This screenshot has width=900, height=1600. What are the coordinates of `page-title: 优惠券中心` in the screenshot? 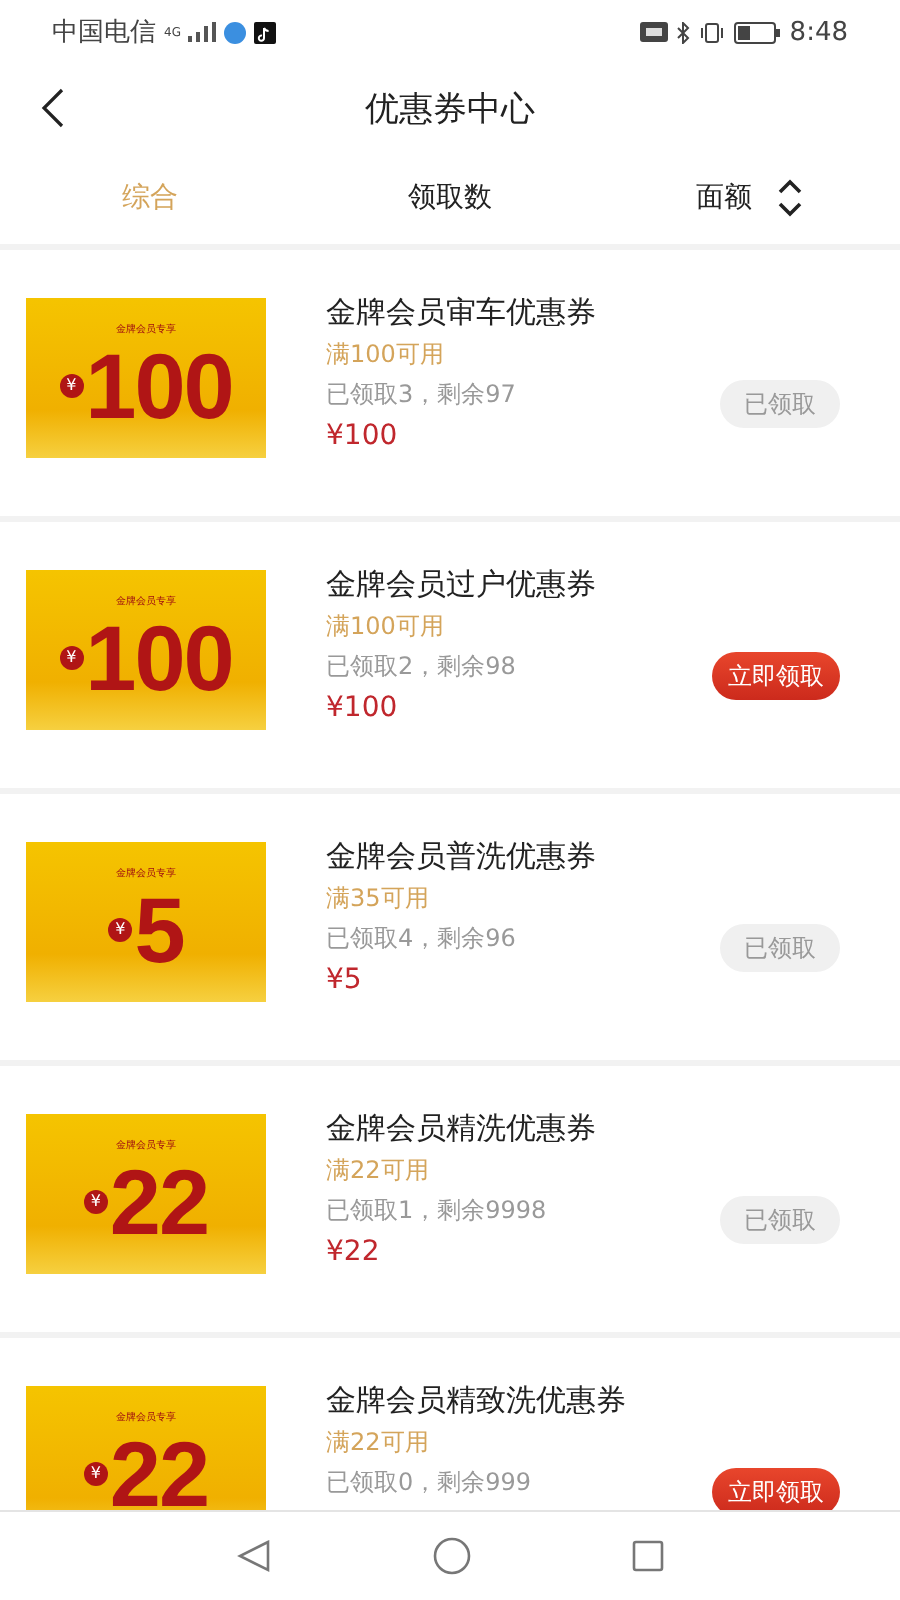 It's located at (450, 109).